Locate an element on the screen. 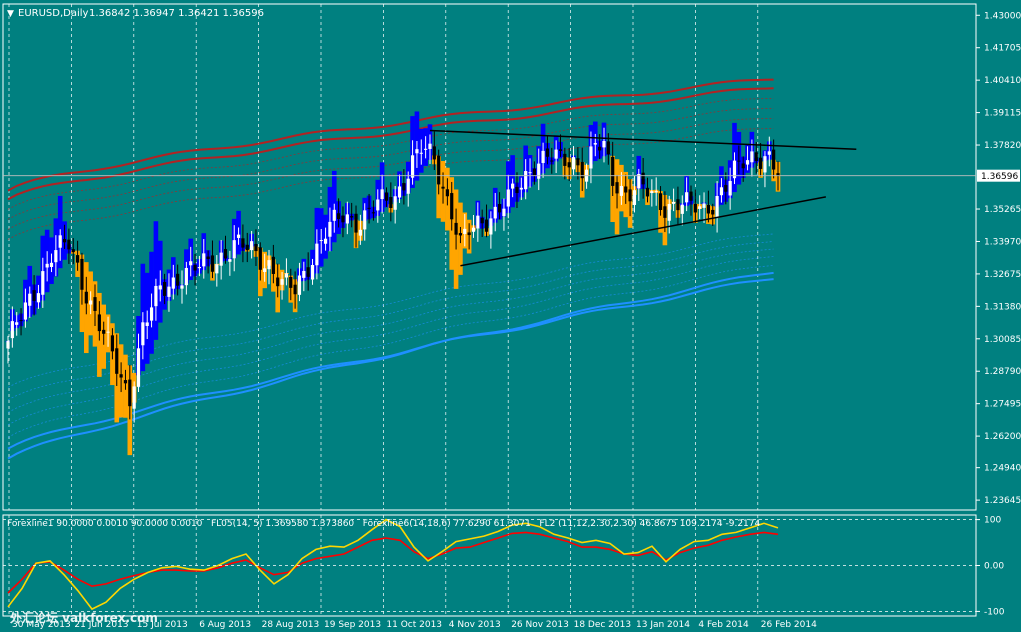 The height and width of the screenshot is (632, 1021). y-tick-label: 1.24940 is located at coordinates (1002, 469).